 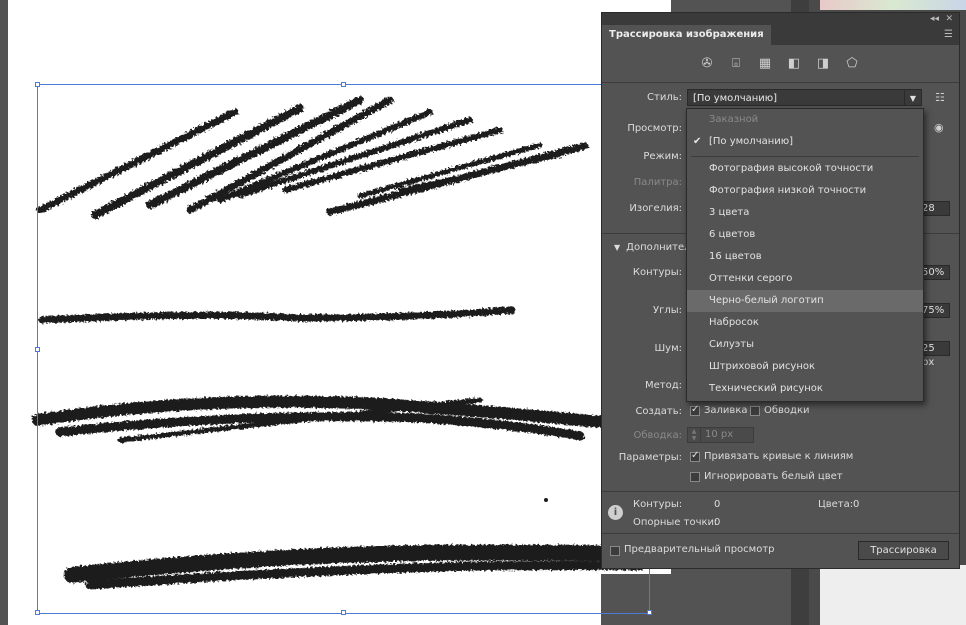 I want to click on style-label: Стиль:, so click(x=664, y=97).